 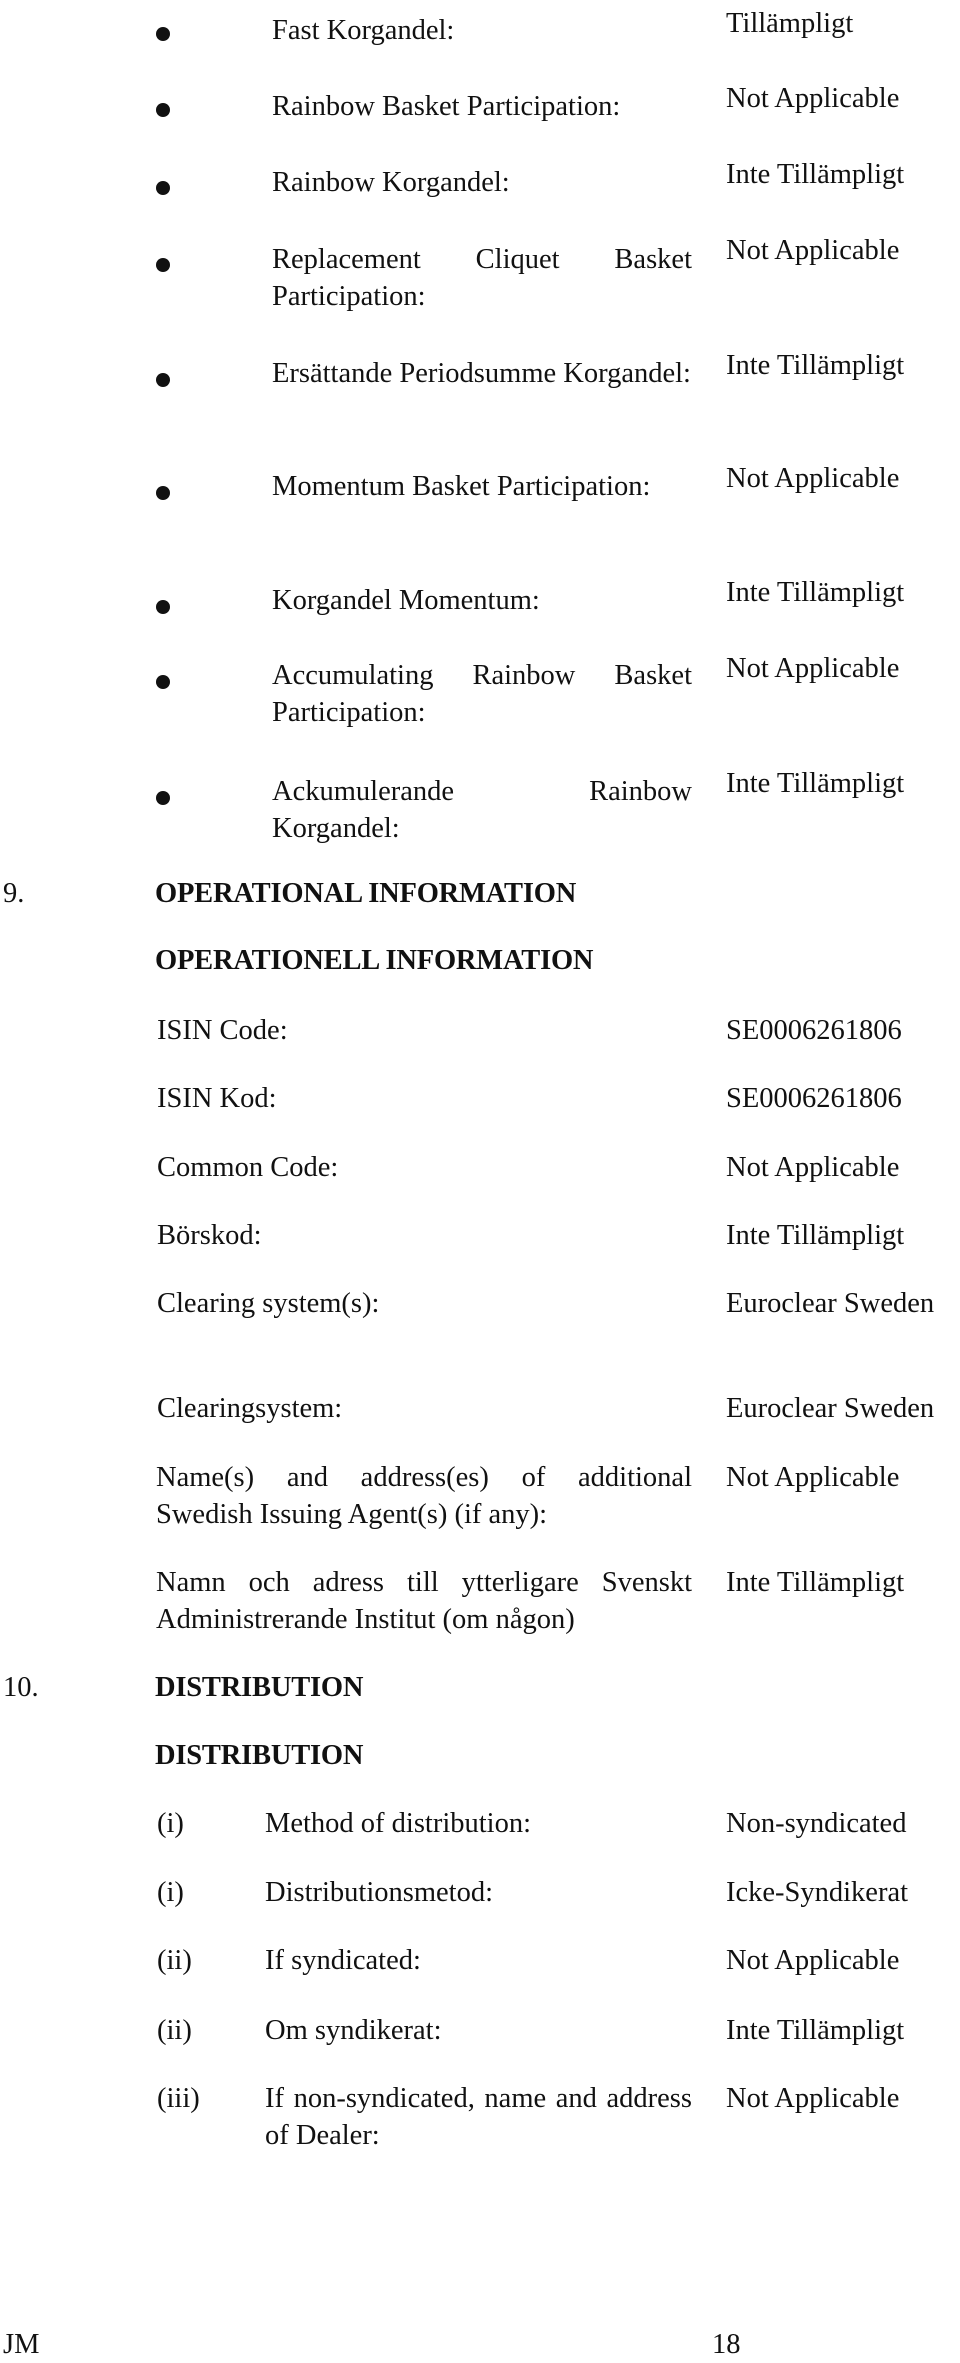 I want to click on field-label: Clearingsystem:, so click(x=250, y=1408).